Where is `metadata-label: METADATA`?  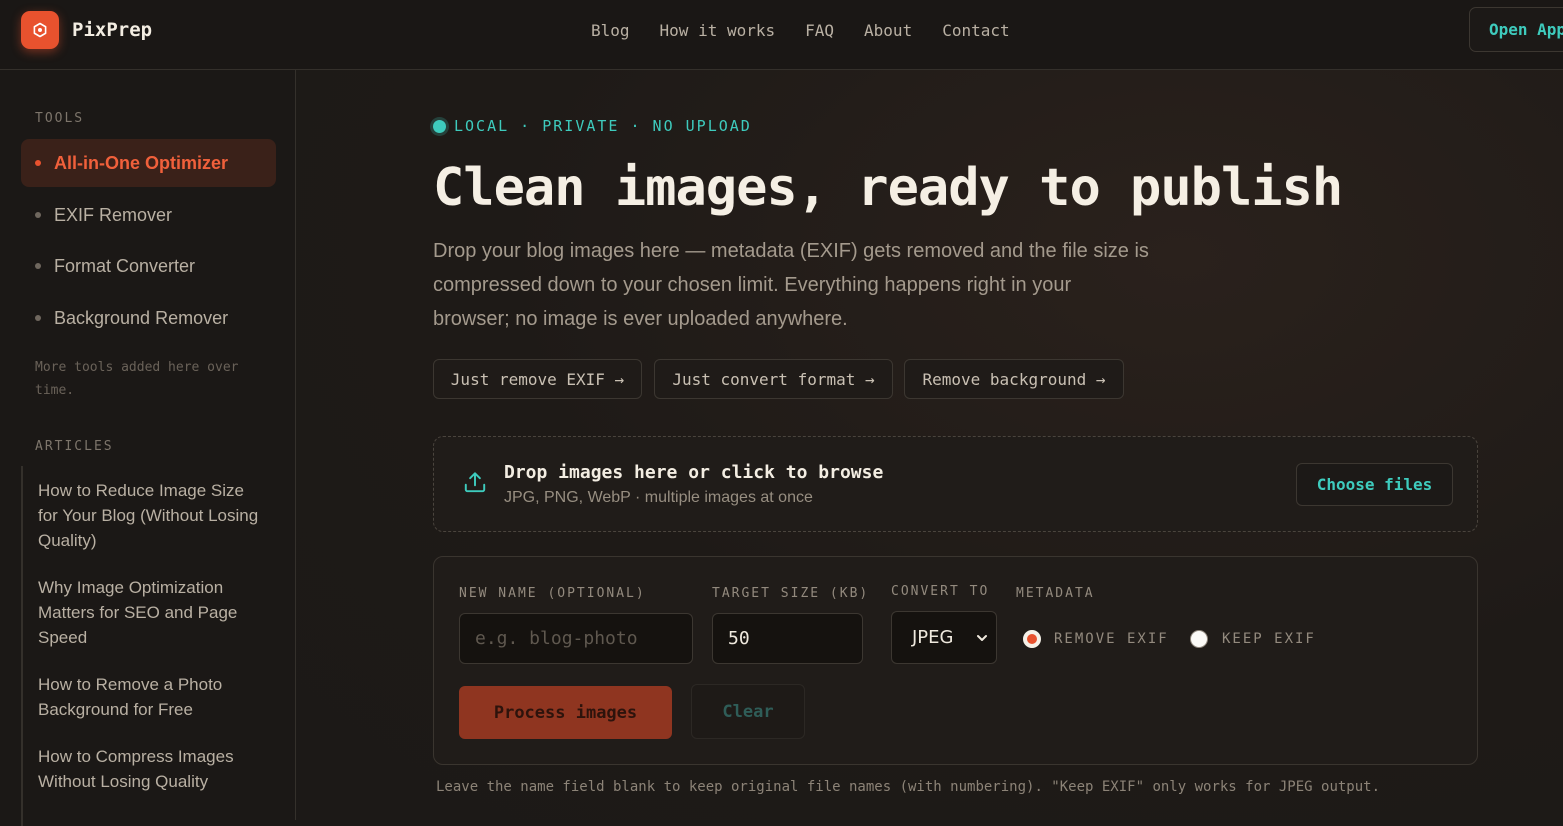
metadata-label: METADATA is located at coordinates (1055, 593).